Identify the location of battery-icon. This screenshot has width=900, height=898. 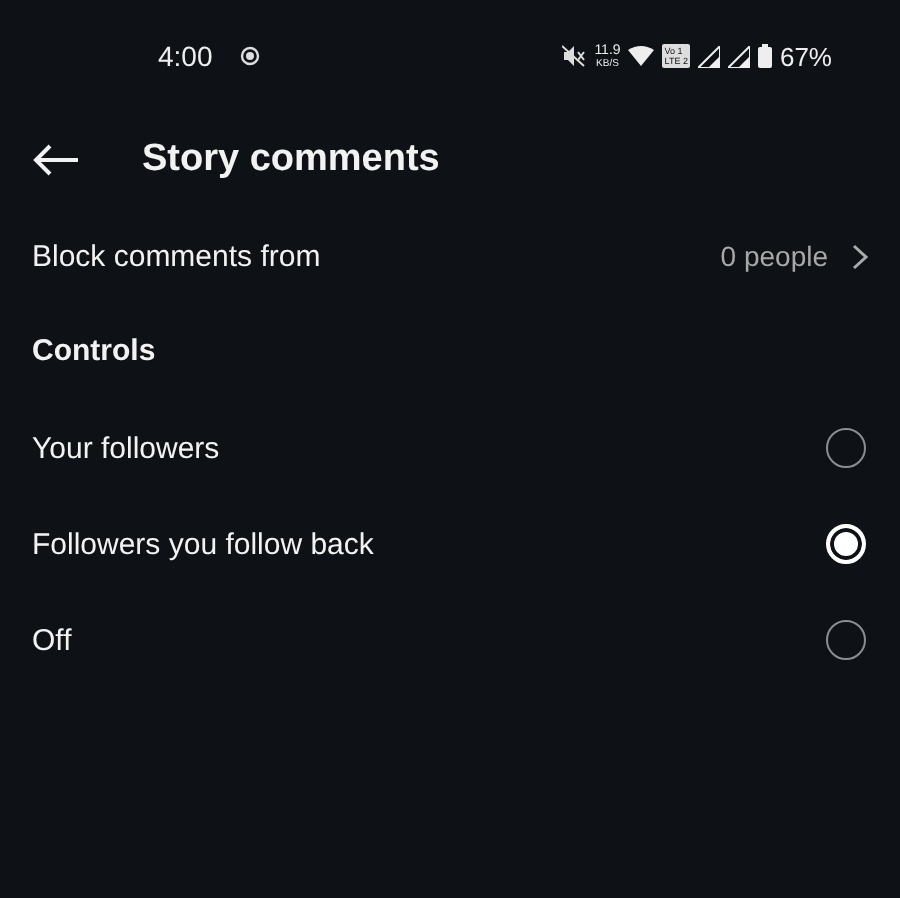
(764, 56).